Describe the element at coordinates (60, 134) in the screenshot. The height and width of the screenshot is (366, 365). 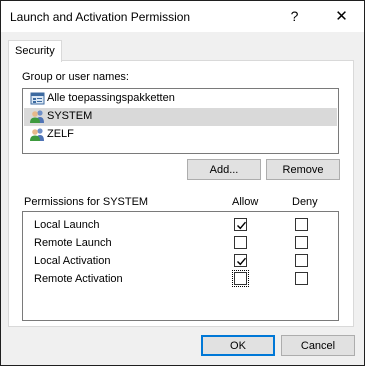
I see `user-name: ZELF` at that location.